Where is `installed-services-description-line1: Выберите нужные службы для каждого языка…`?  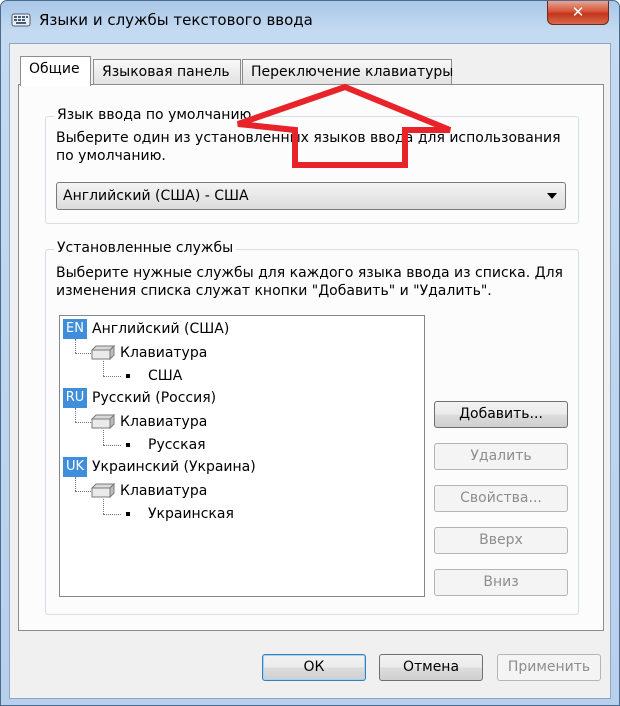
installed-services-description-line1: Выберите нужные службы для каждого языка… is located at coordinates (309, 273).